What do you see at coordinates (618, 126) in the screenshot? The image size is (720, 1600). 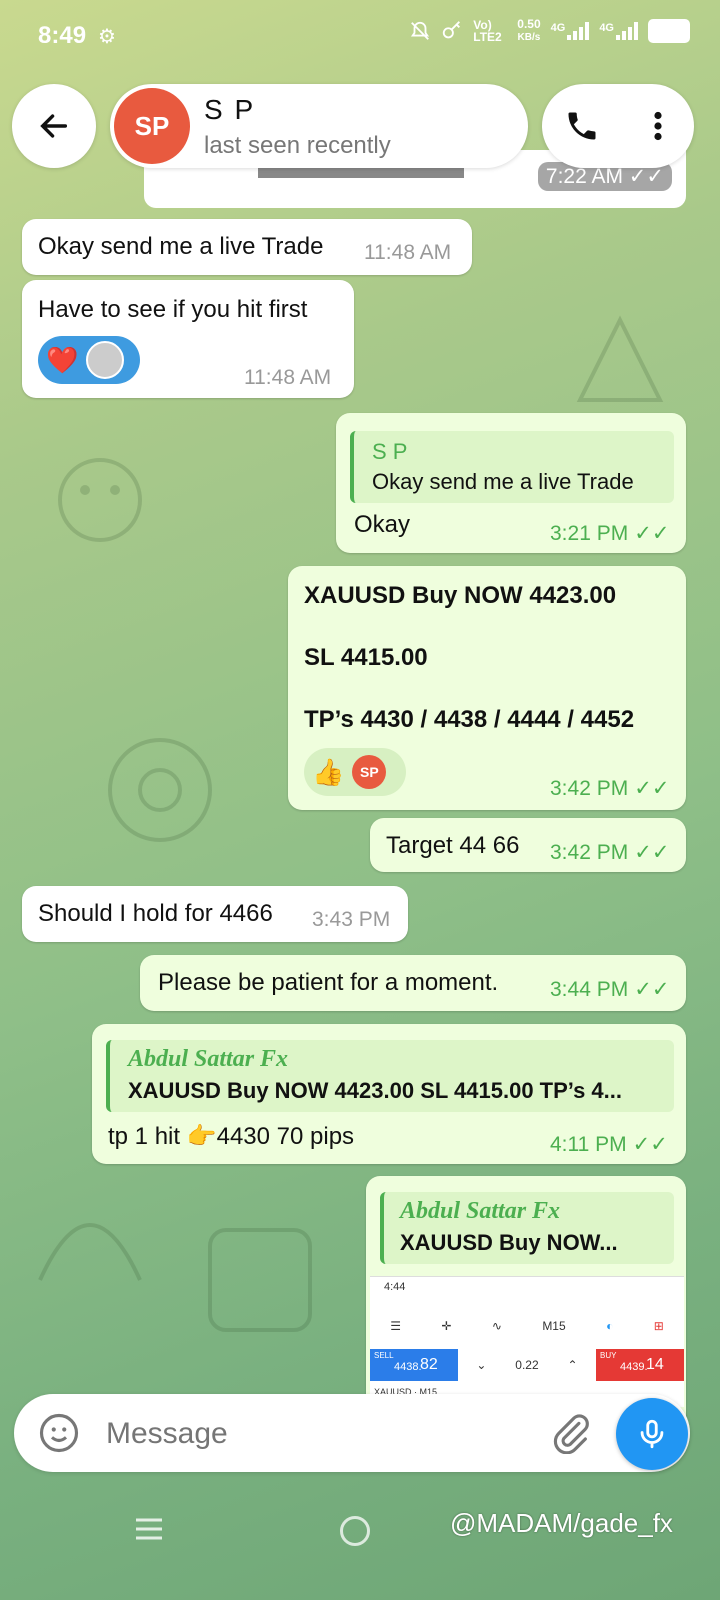 I see `header-actions` at bounding box center [618, 126].